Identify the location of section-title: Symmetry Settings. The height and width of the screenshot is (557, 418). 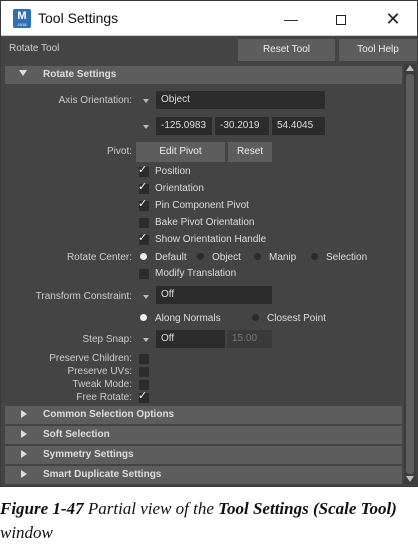
(88, 454).